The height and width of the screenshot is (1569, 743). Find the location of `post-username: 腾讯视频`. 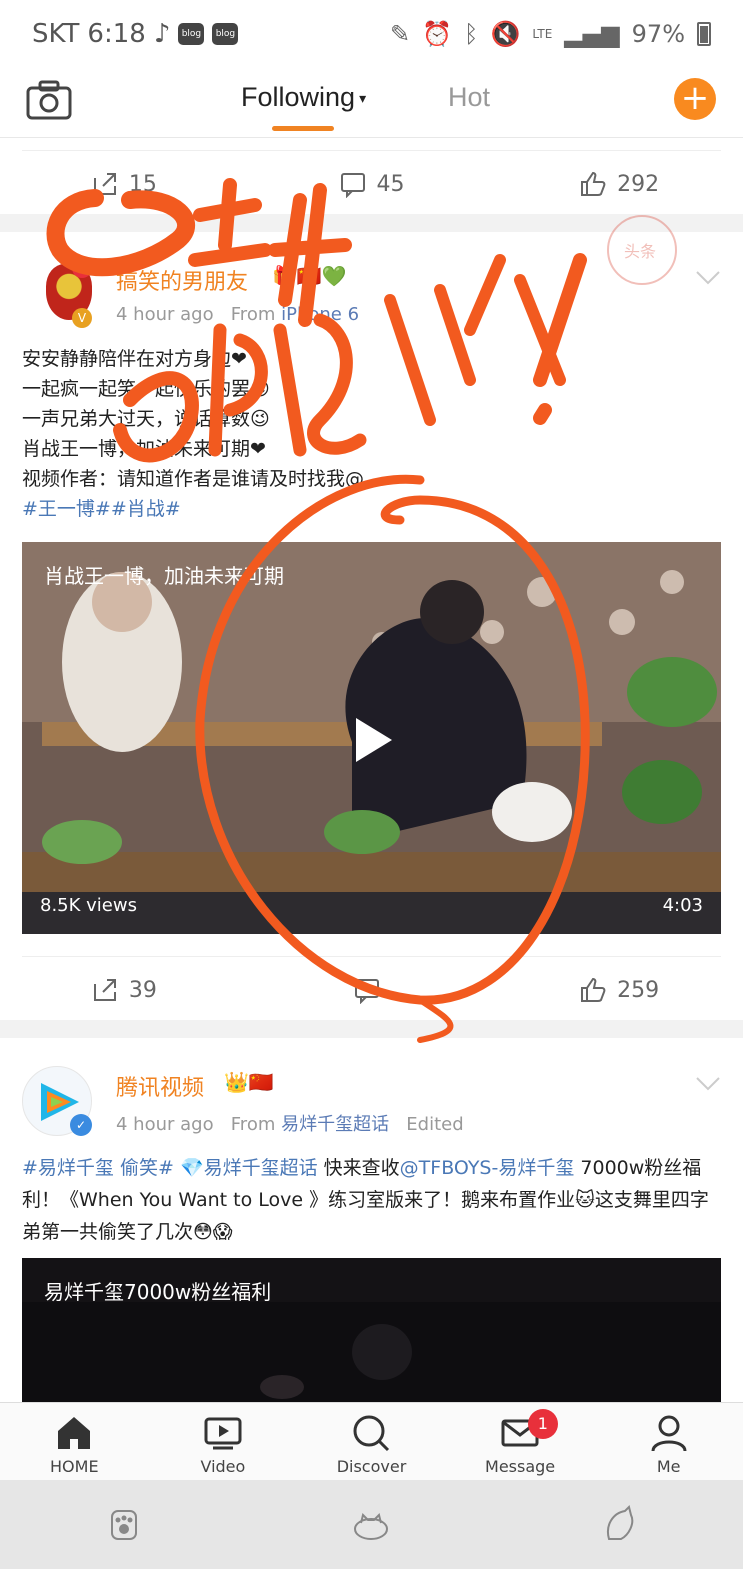

post-username: 腾讯视频 is located at coordinates (160, 1086).